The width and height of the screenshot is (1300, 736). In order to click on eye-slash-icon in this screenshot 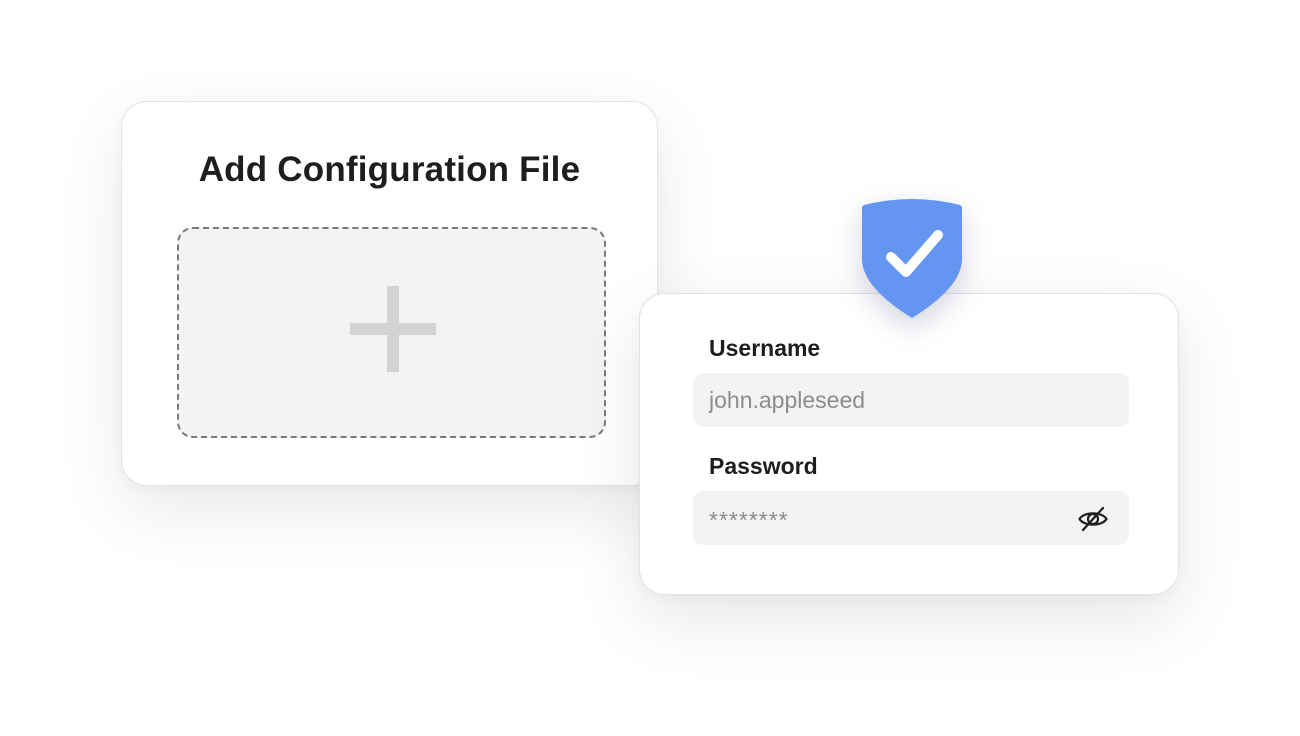, I will do `click(1093, 519)`.